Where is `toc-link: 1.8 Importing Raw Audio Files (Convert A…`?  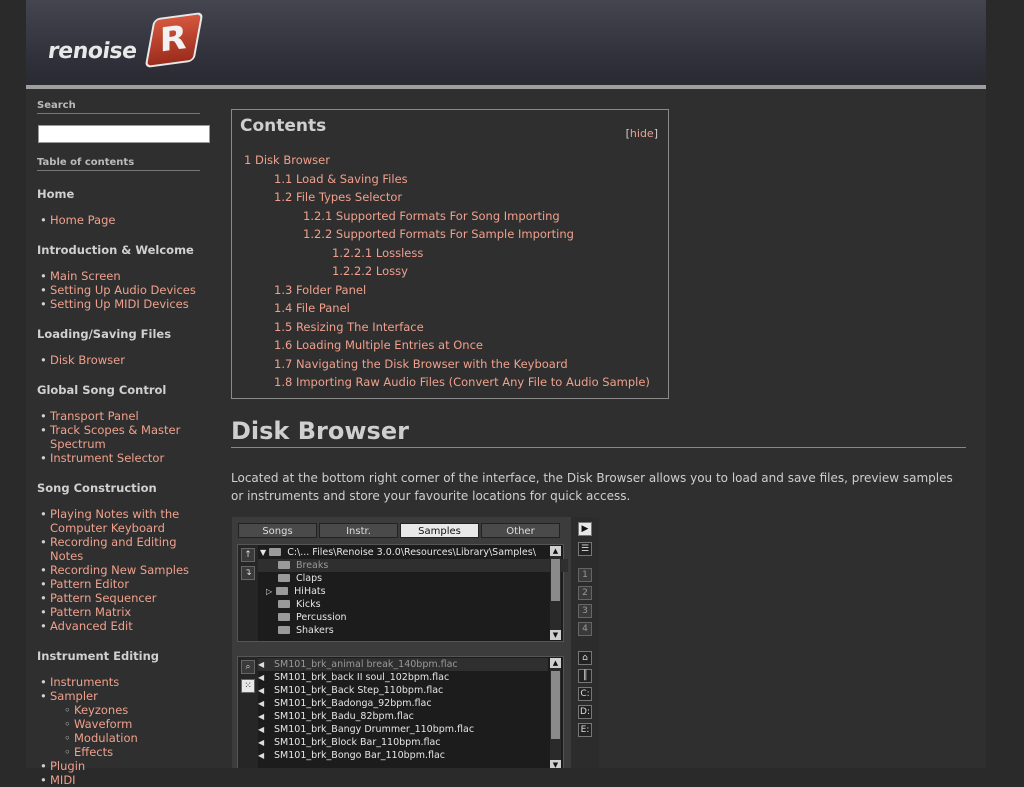 toc-link: 1.8 Importing Raw Audio Files (Convert A… is located at coordinates (447, 382).